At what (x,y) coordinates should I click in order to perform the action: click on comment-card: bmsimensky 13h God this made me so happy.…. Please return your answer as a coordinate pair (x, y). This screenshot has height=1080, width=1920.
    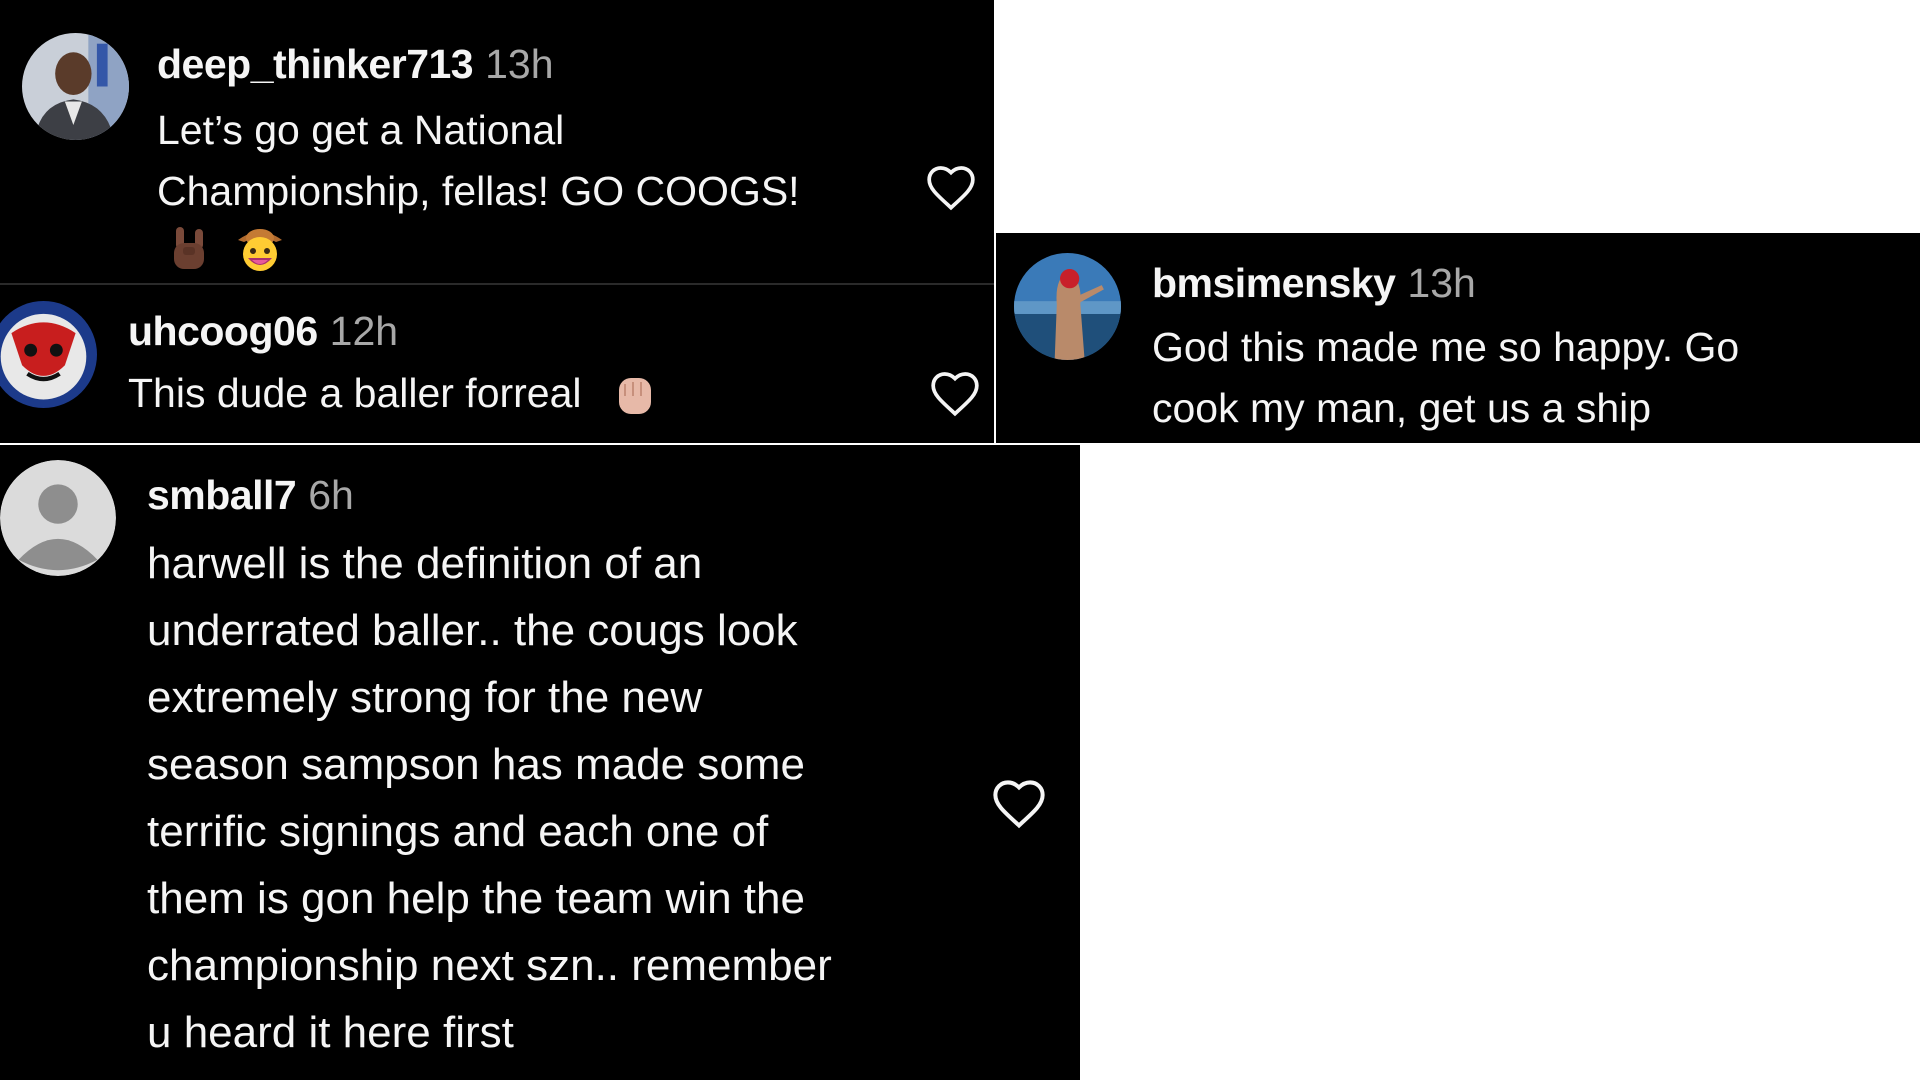
    Looking at the image, I should click on (1458, 338).